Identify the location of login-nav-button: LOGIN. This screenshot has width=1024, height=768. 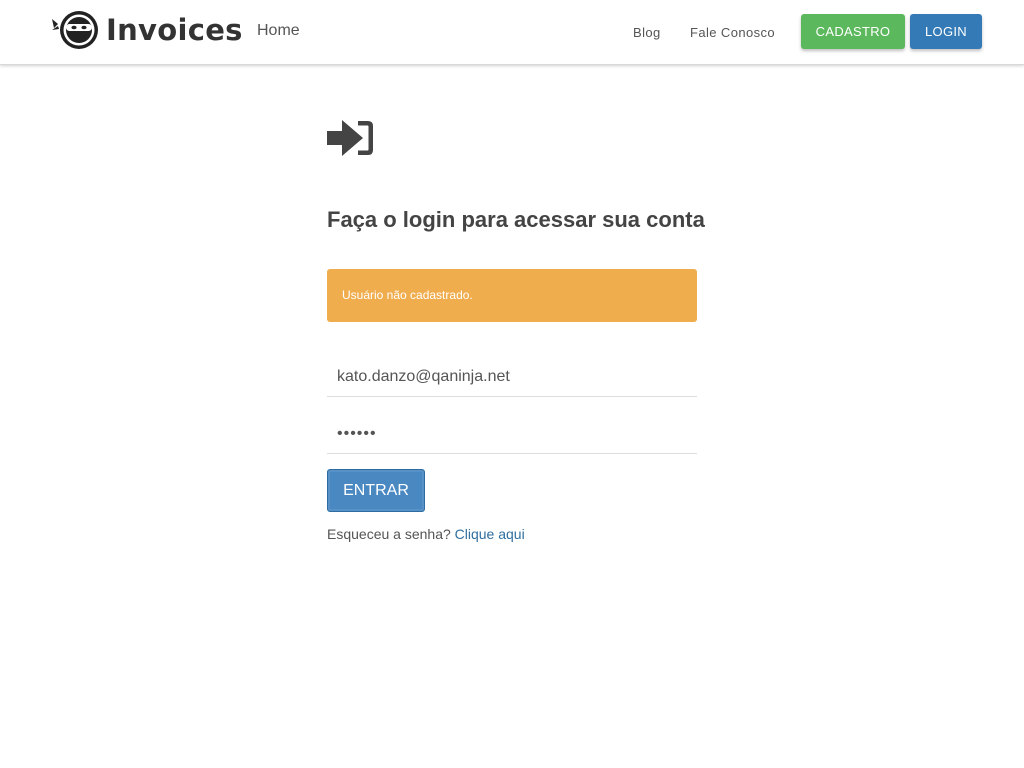
(946, 31).